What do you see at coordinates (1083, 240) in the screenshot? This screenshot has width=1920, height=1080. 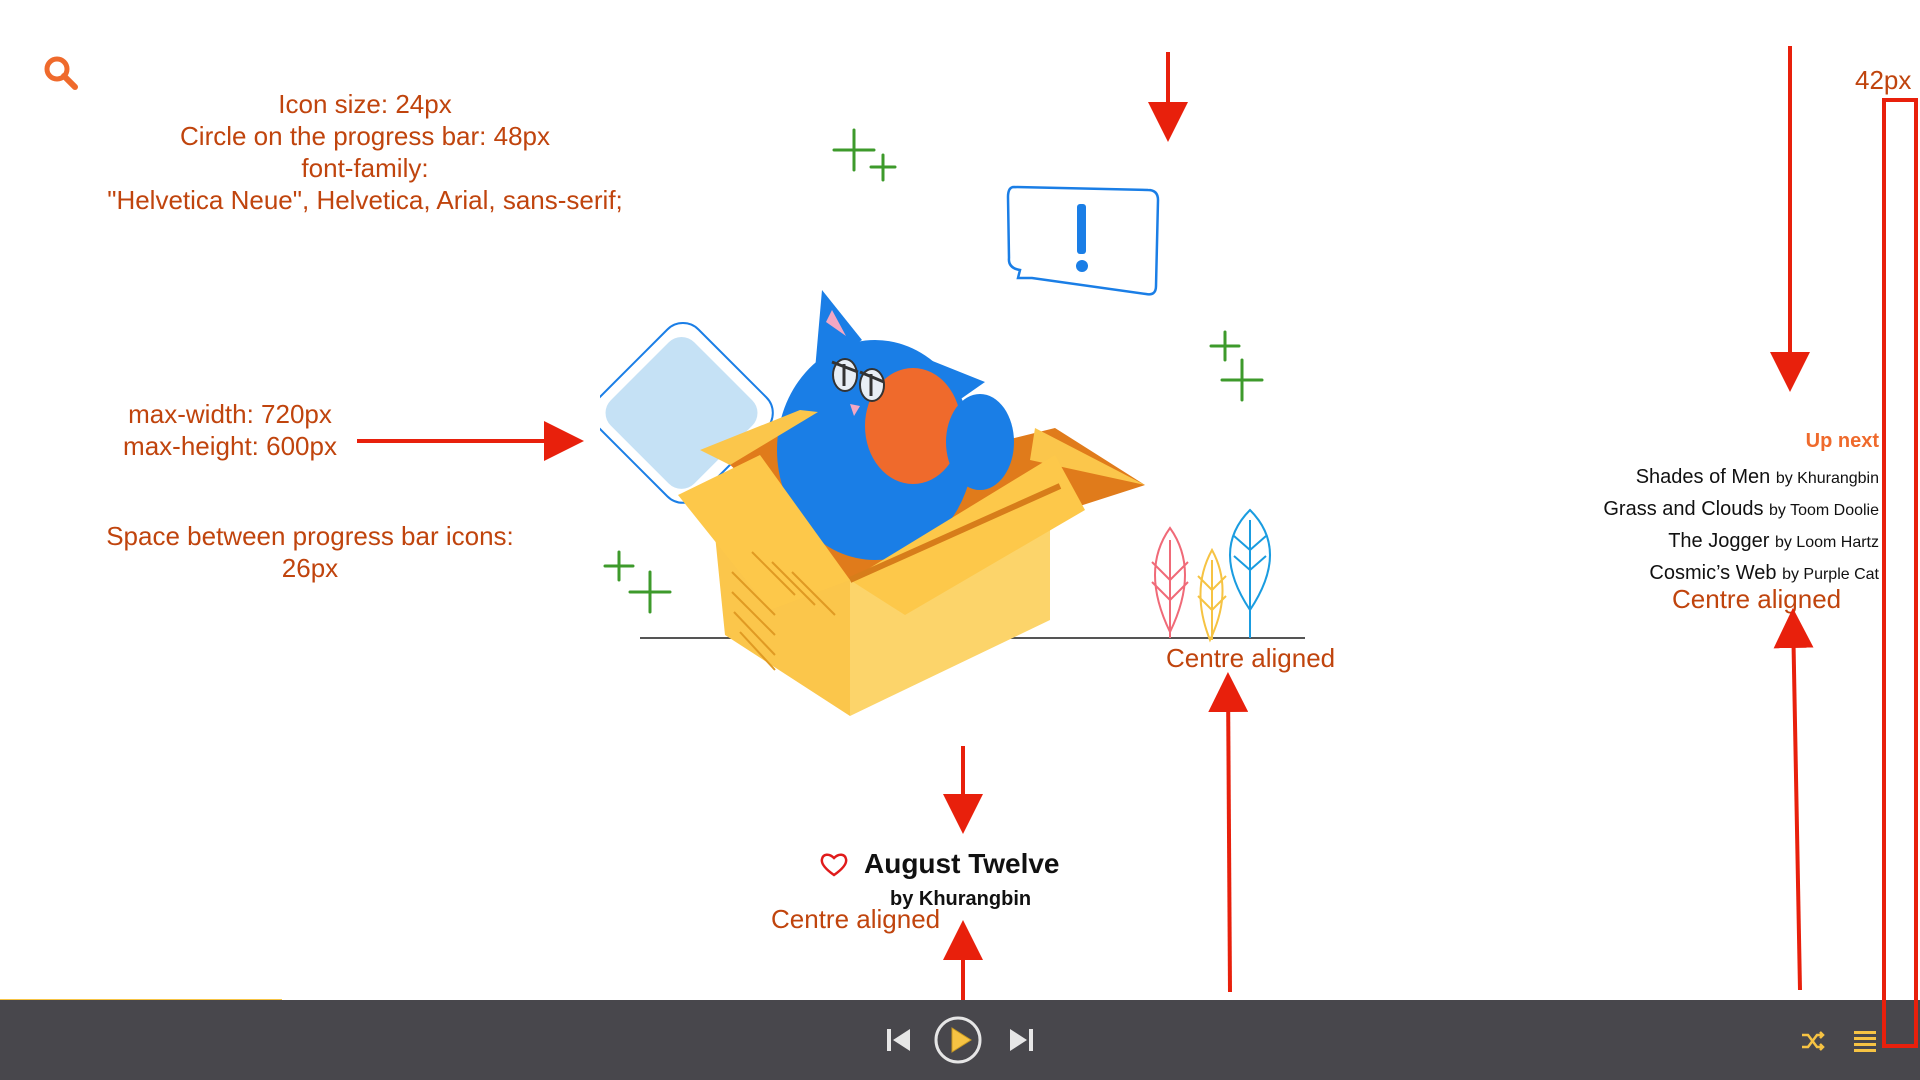 I see `alert-bubble-icon` at bounding box center [1083, 240].